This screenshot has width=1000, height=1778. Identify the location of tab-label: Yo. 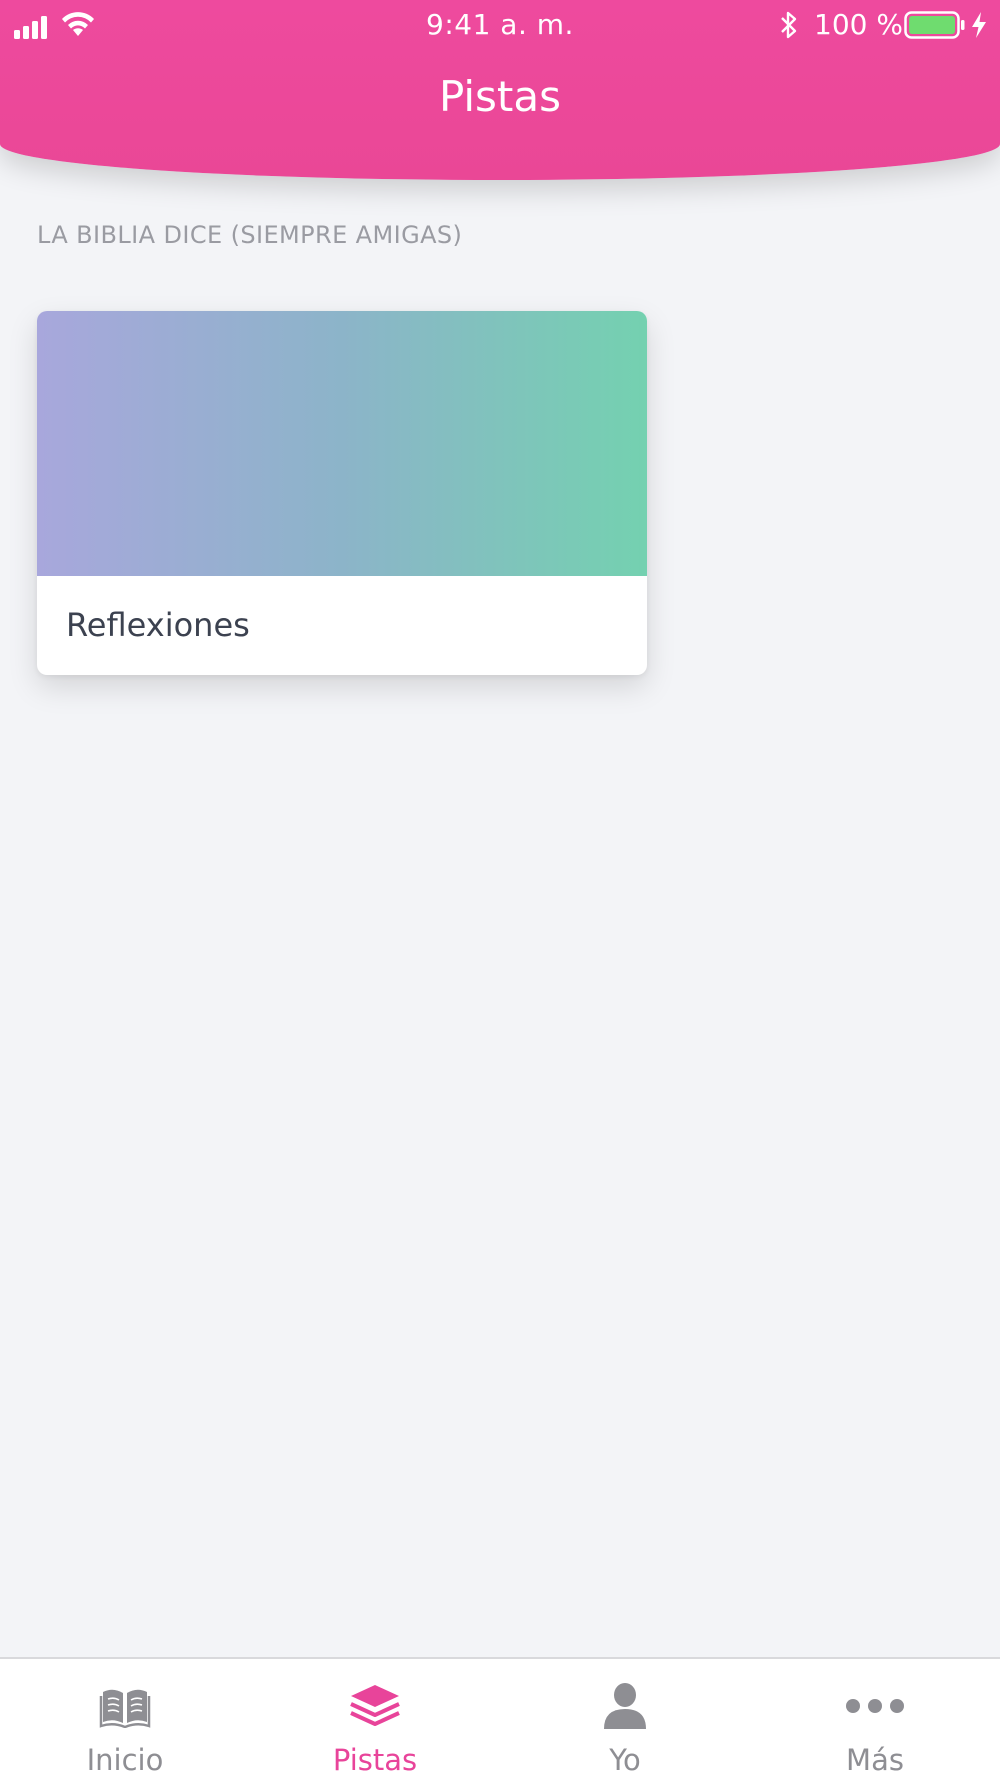
(625, 1760).